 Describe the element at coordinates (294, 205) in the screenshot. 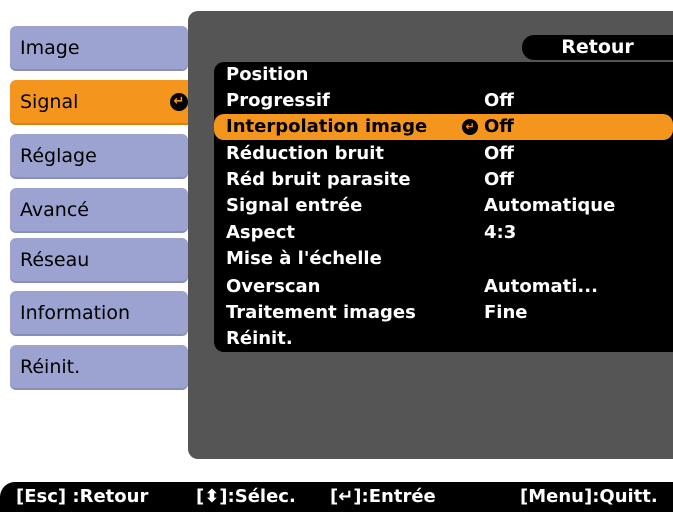

I see `menu-item-label: Signal entrée` at that location.